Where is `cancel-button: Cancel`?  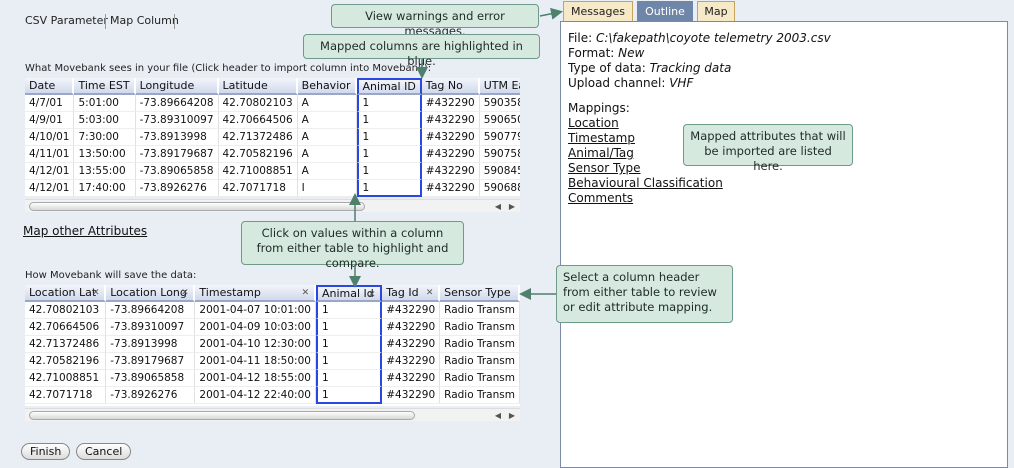 cancel-button: Cancel is located at coordinates (104, 451).